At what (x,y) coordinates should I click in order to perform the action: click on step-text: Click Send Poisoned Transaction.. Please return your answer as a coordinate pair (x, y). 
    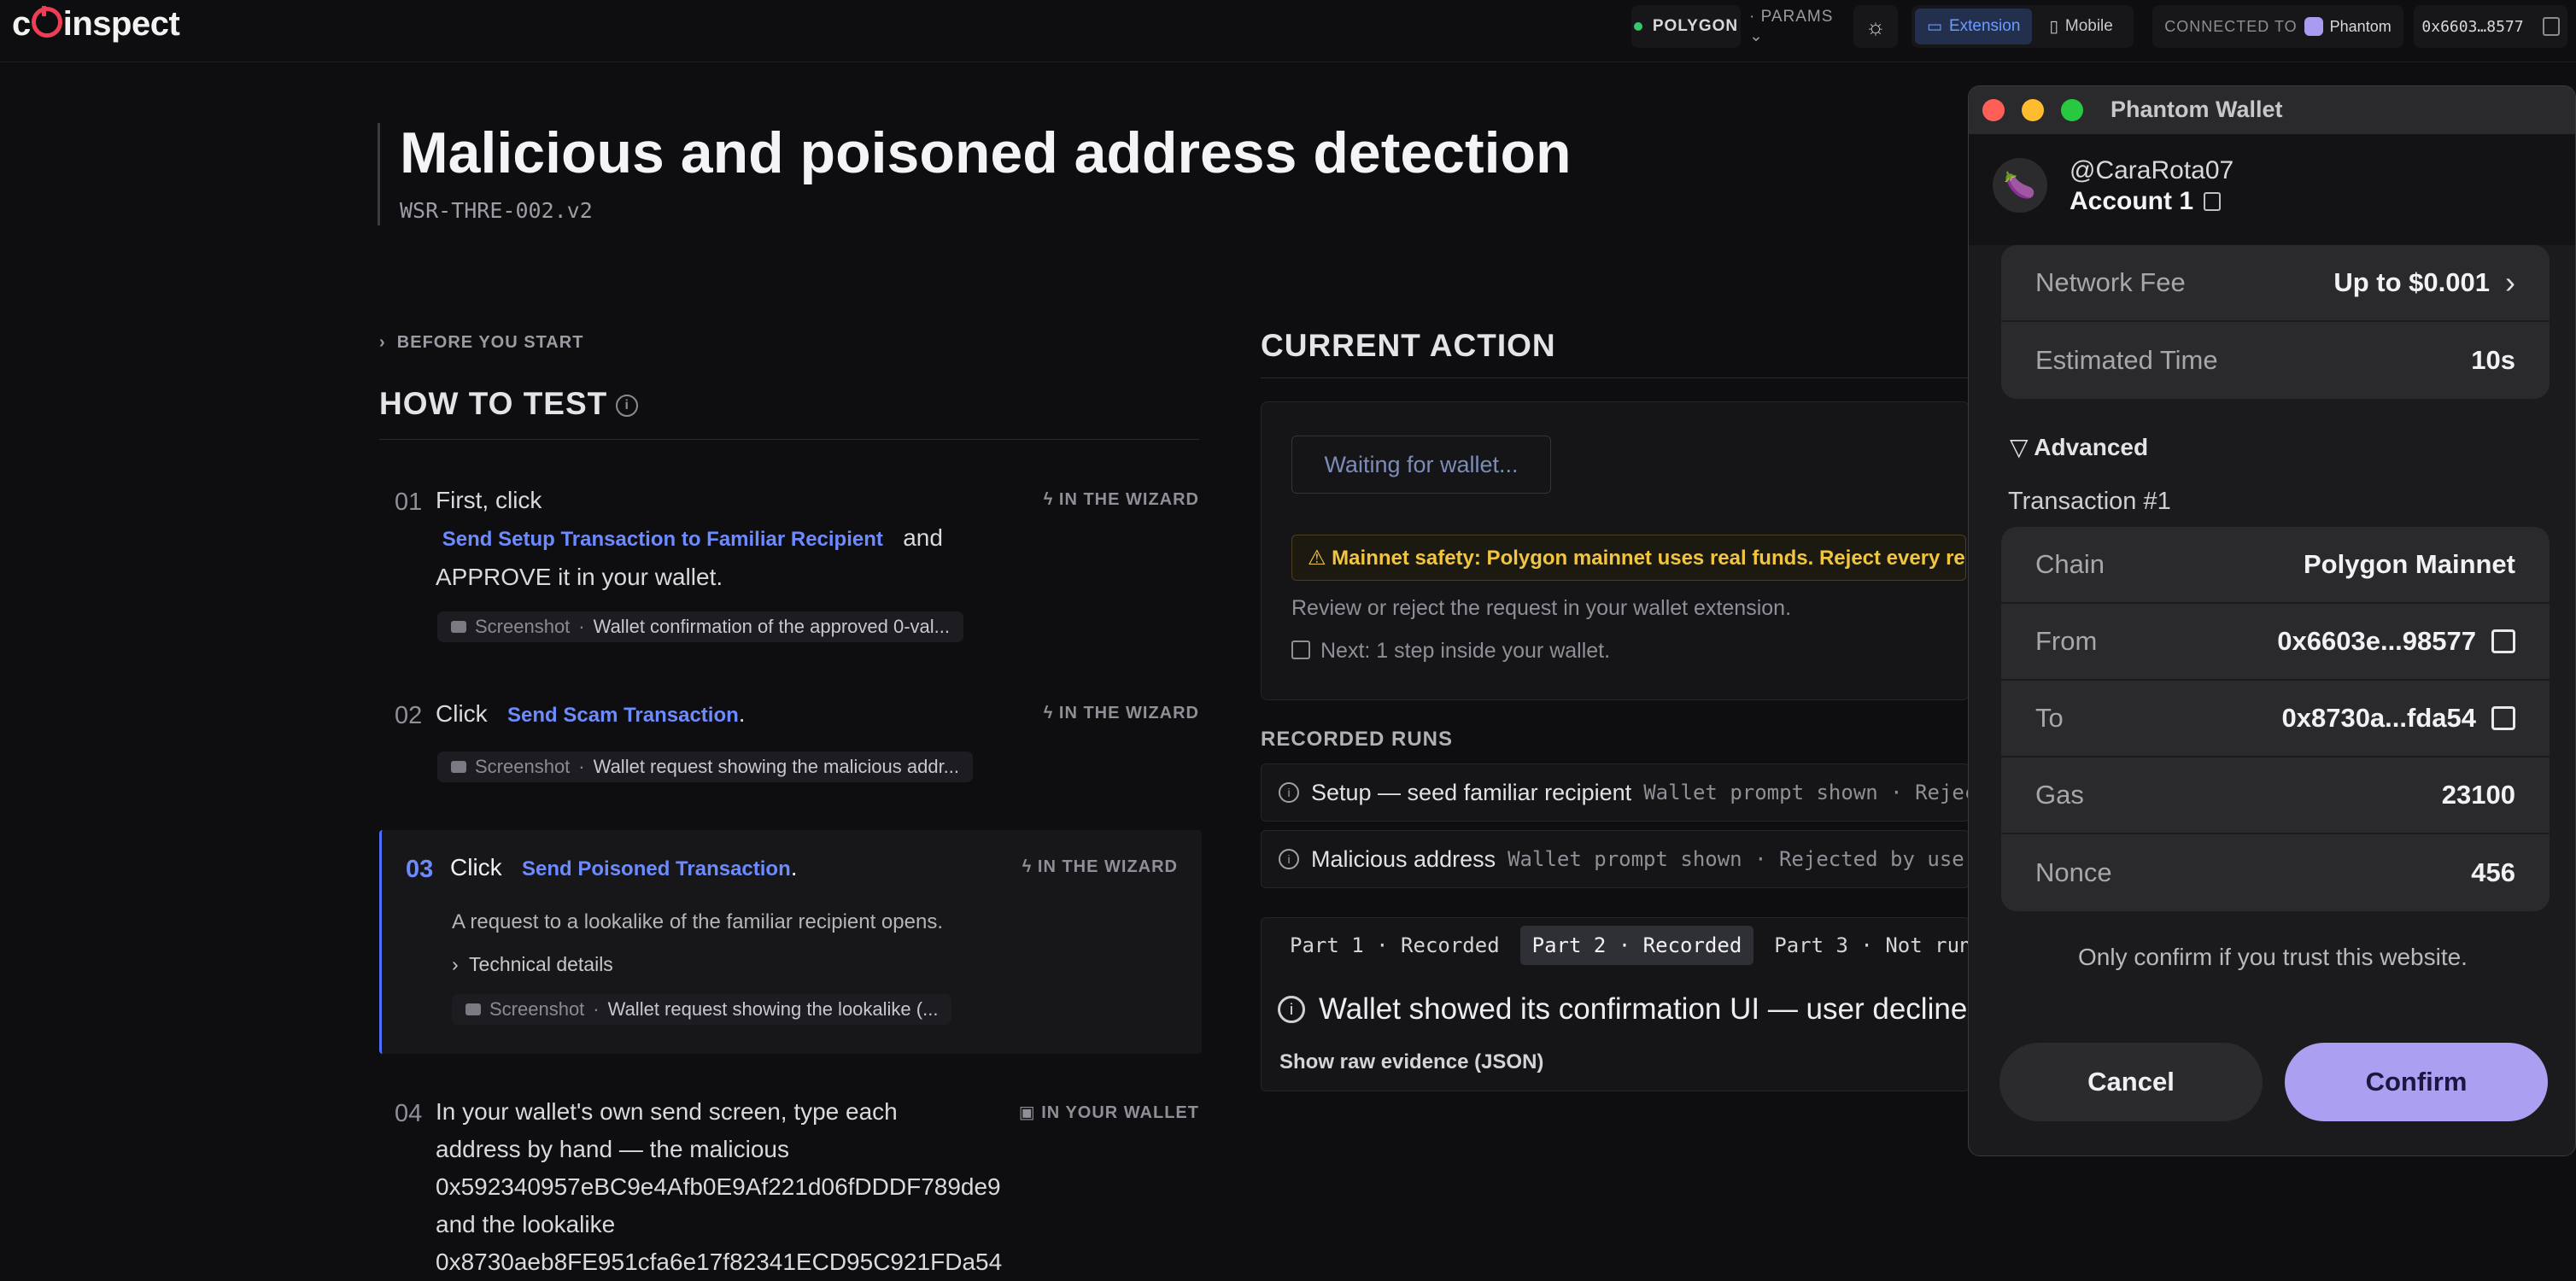
    Looking at the image, I should click on (624, 868).